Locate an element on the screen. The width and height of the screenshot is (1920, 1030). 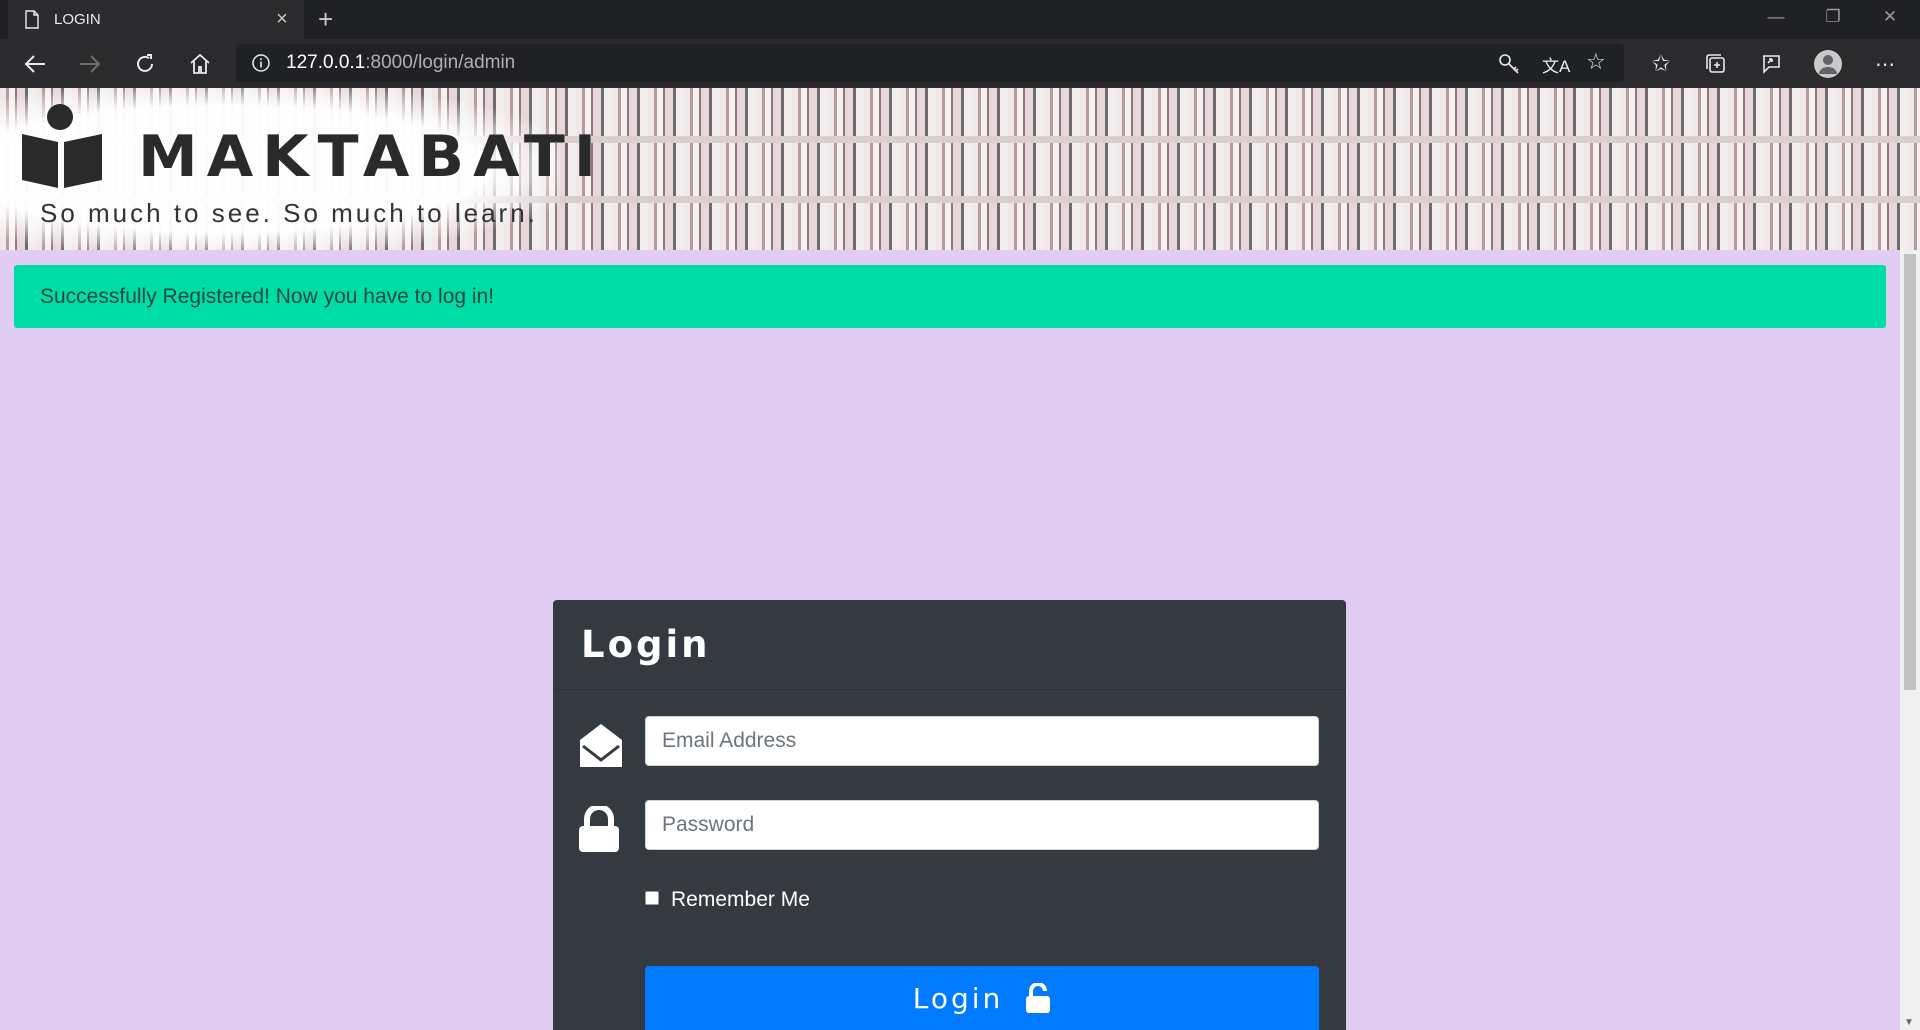
url-path: :8000/login/admin is located at coordinates (440, 62).